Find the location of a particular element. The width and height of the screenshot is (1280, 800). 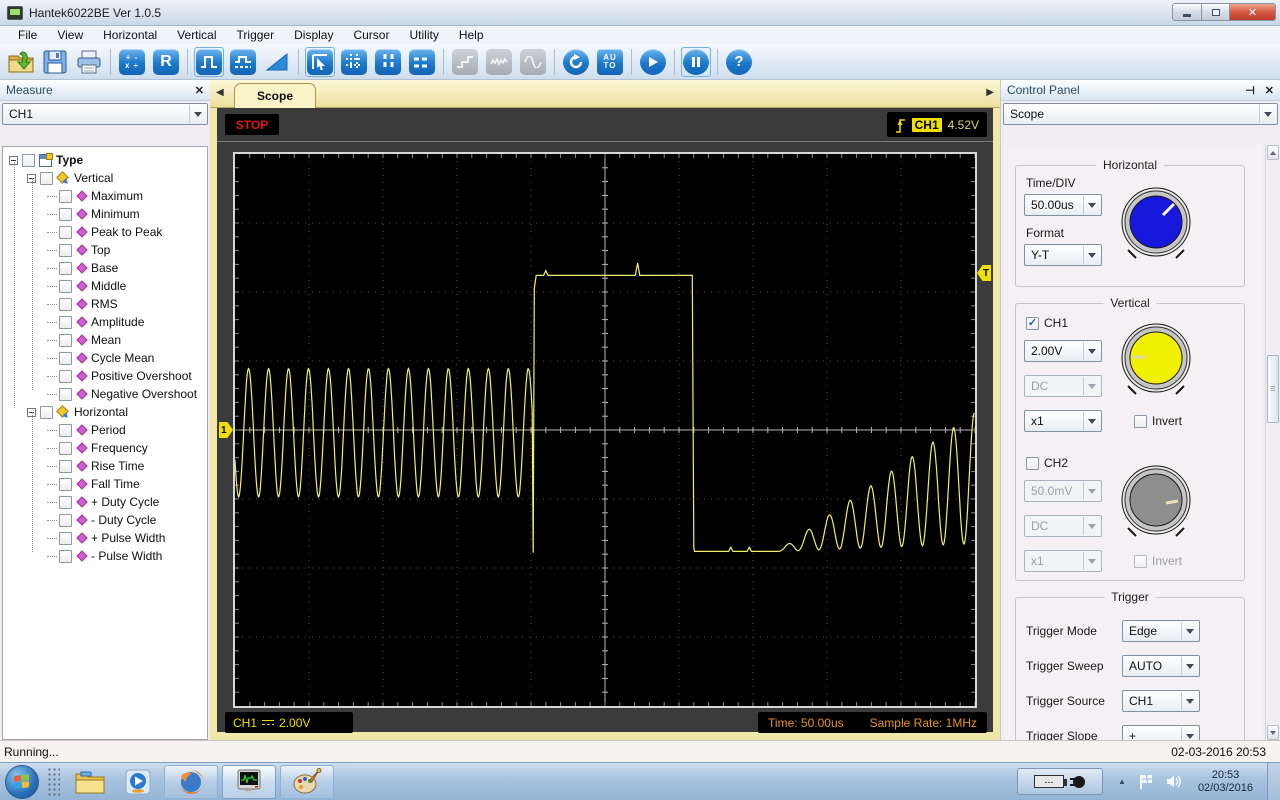

format-select: Y-T is located at coordinates (1063, 255).